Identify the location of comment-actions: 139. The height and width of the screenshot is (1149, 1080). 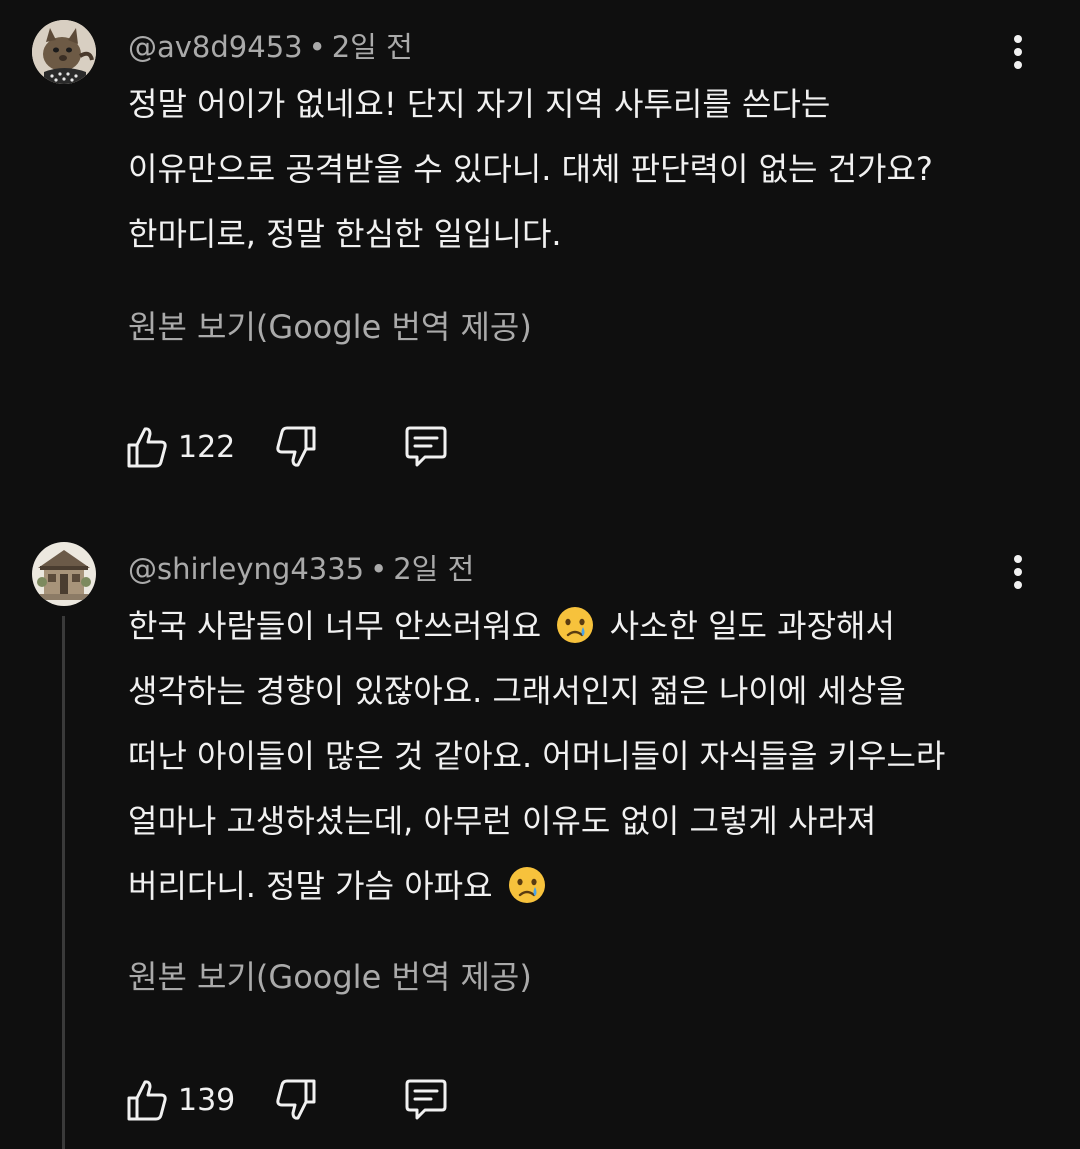
(287, 1100).